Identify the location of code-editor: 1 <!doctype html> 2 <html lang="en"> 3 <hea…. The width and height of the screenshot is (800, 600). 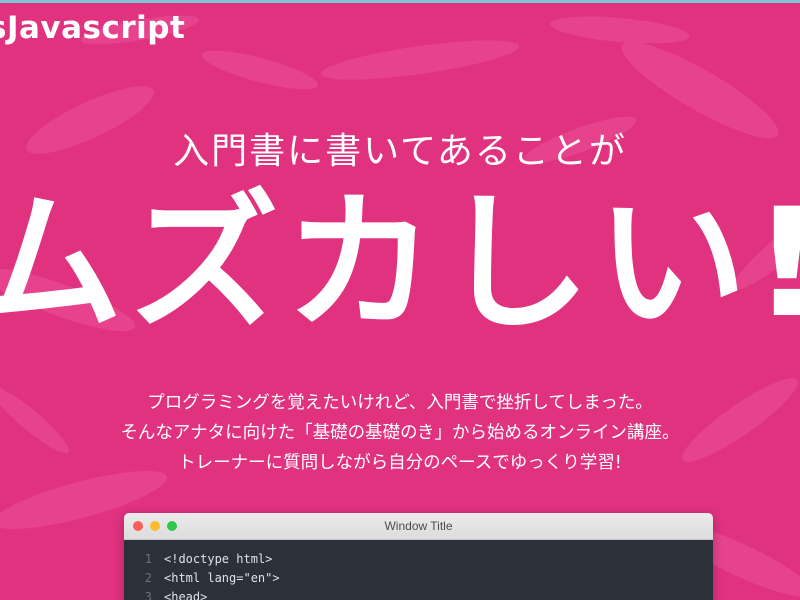
(418, 570).